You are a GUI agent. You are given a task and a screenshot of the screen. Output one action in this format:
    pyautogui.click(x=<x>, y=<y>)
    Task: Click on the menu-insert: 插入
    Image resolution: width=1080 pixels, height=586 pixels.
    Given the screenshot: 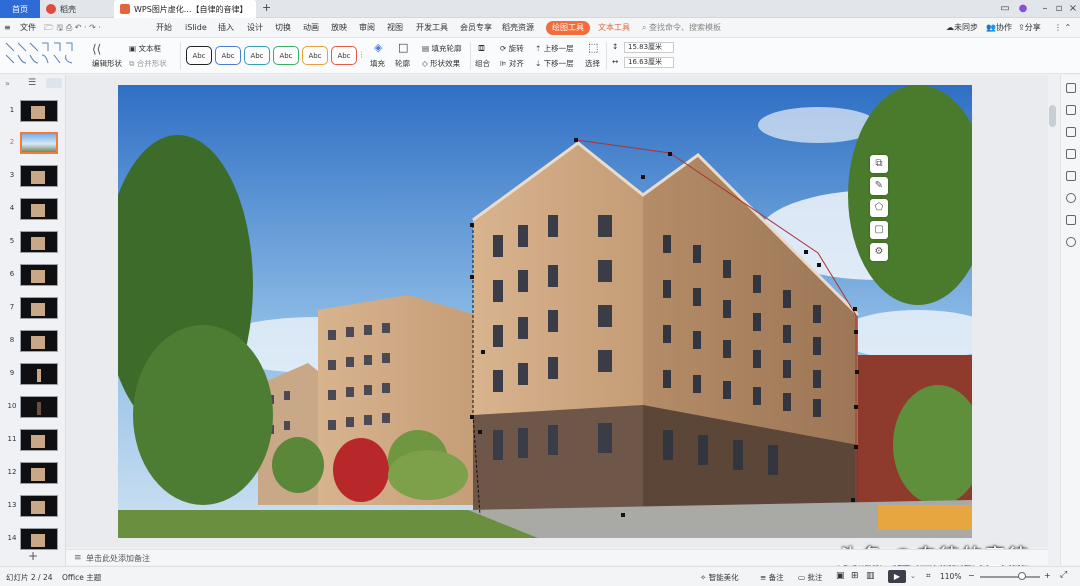 What is the action you would take?
    pyautogui.click(x=226, y=28)
    